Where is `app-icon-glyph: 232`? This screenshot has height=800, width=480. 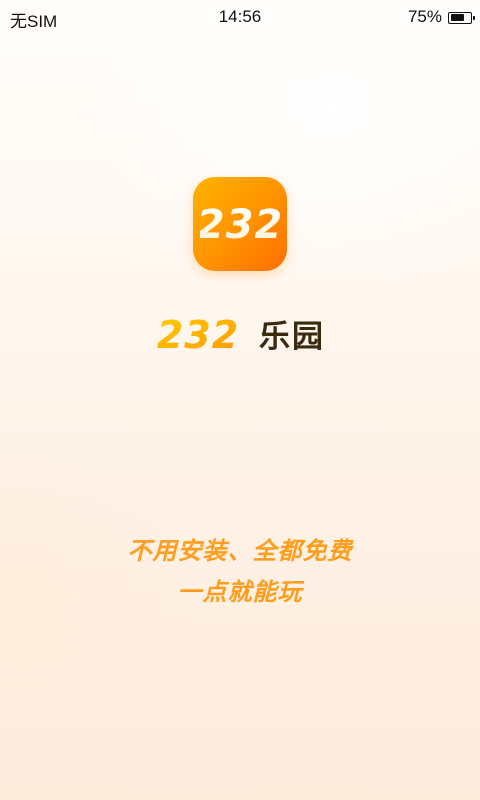
app-icon-glyph: 232 is located at coordinates (240, 224).